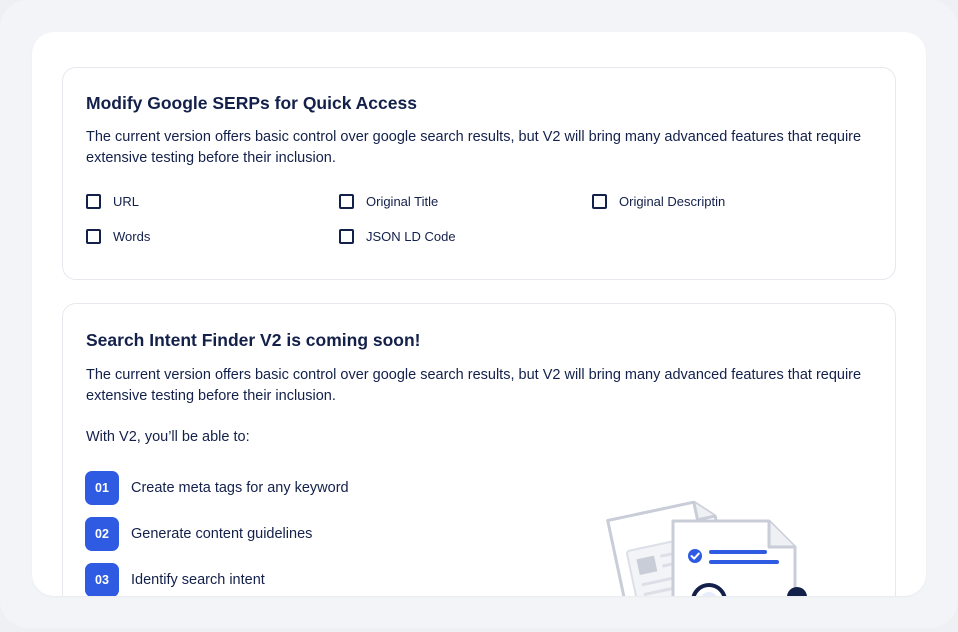  Describe the element at coordinates (222, 534) in the screenshot. I see `feature-text: Generate content guidelines` at that location.